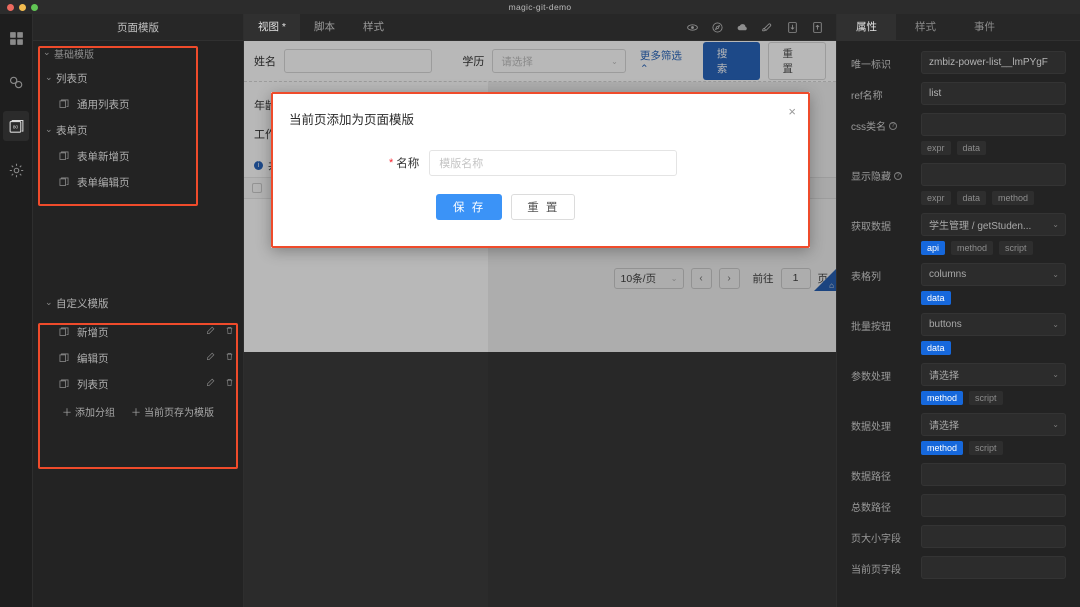  What do you see at coordinates (984, 27) in the screenshot?
I see `tab-events: 事件` at bounding box center [984, 27].